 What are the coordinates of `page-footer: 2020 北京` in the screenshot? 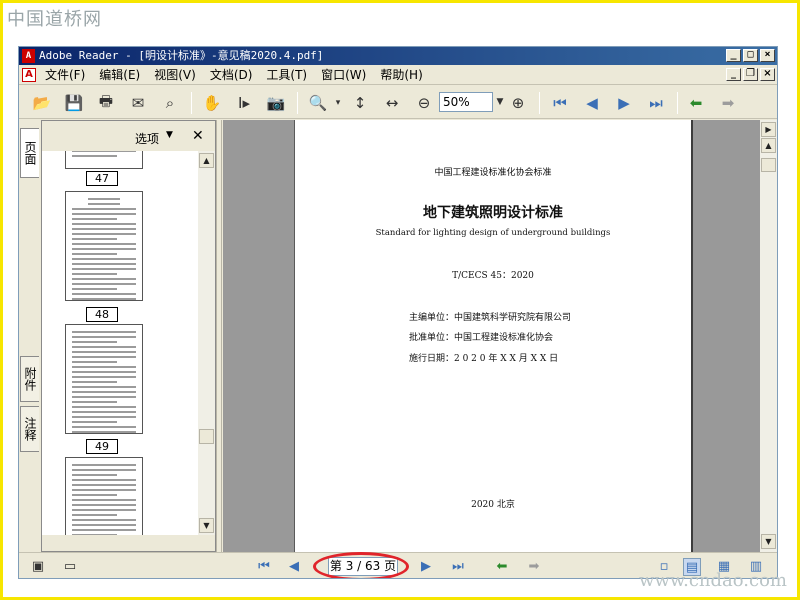 It's located at (493, 505).